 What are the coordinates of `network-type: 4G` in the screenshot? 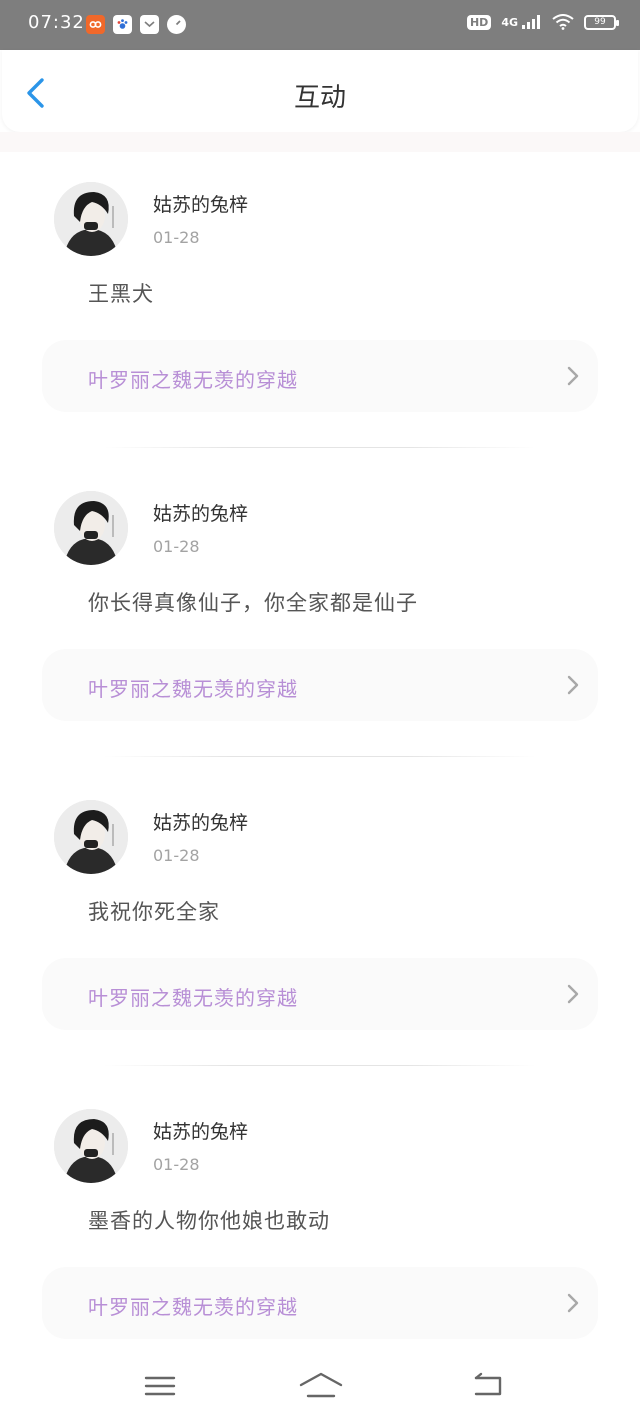 It's located at (509, 22).